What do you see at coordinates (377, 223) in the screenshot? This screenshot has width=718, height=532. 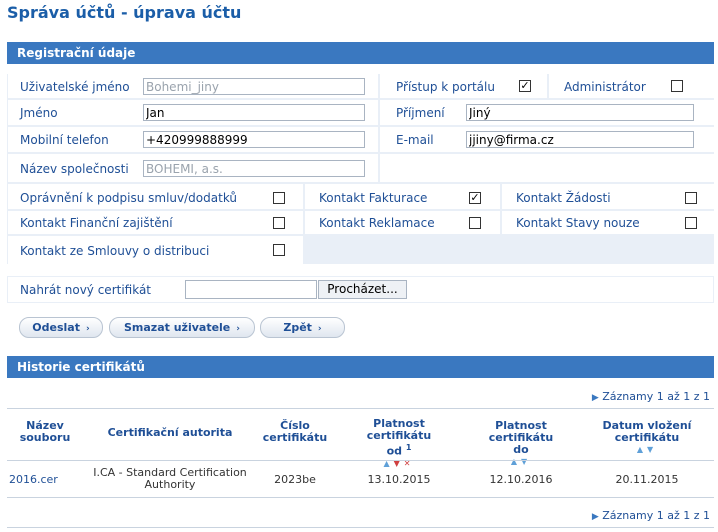 I see `complaints-label: Kontakt Reklamace` at bounding box center [377, 223].